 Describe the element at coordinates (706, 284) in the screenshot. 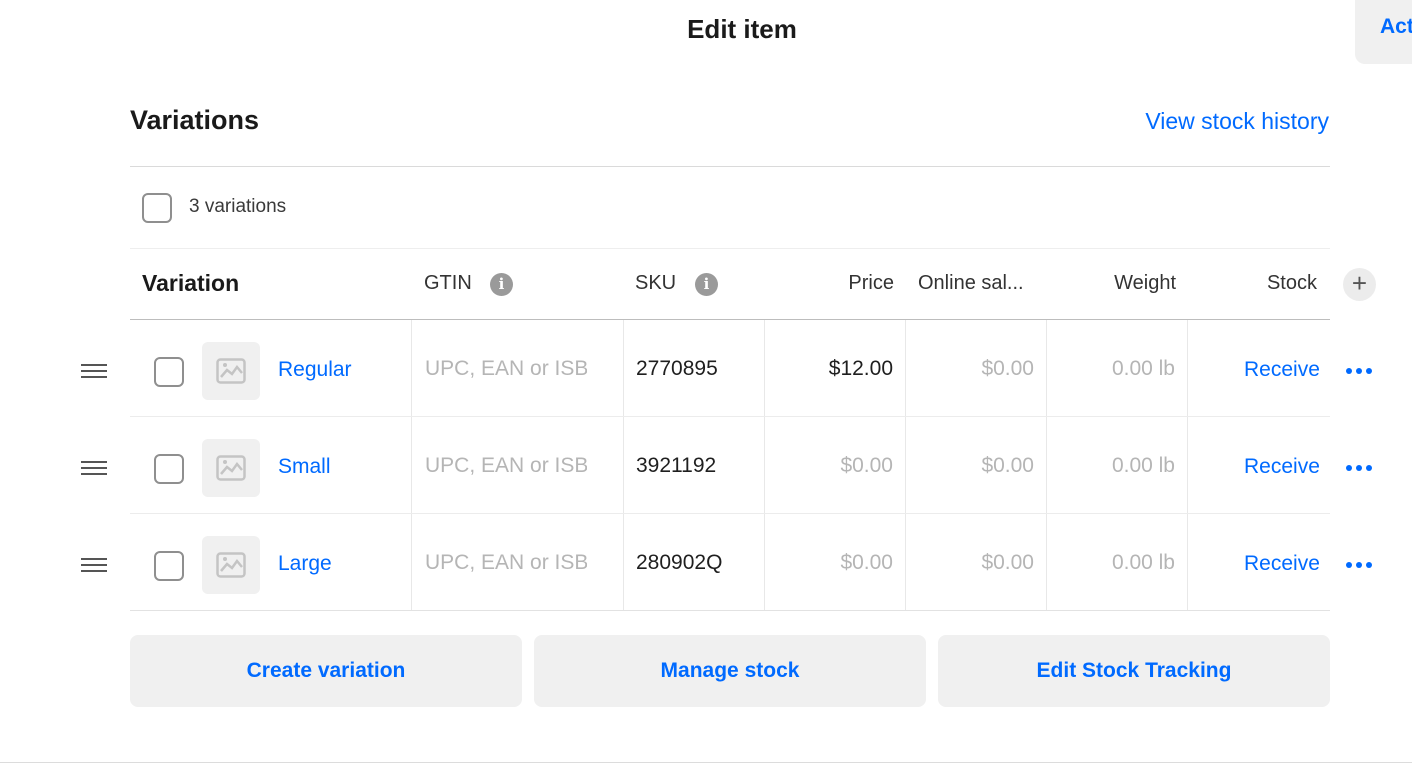

I see `sku-info-icon: i` at that location.